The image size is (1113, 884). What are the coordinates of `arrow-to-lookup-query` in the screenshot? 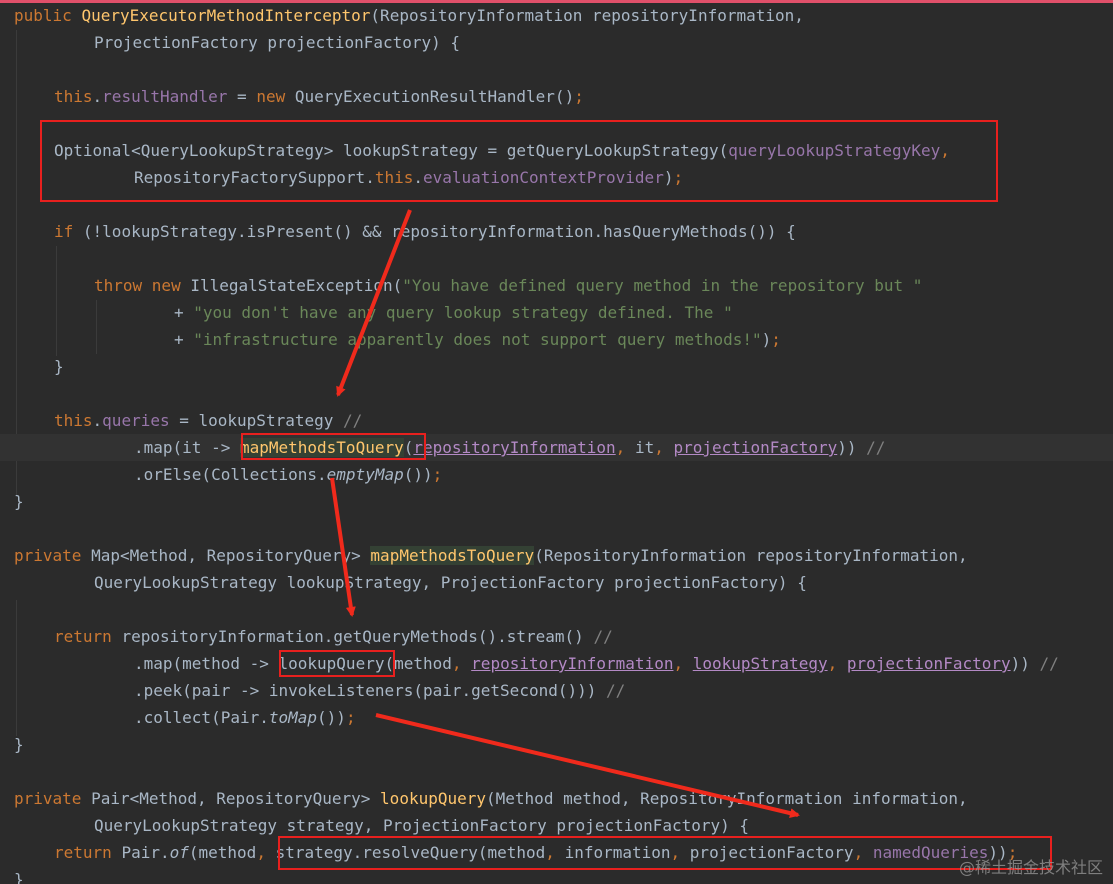 It's located at (343, 547).